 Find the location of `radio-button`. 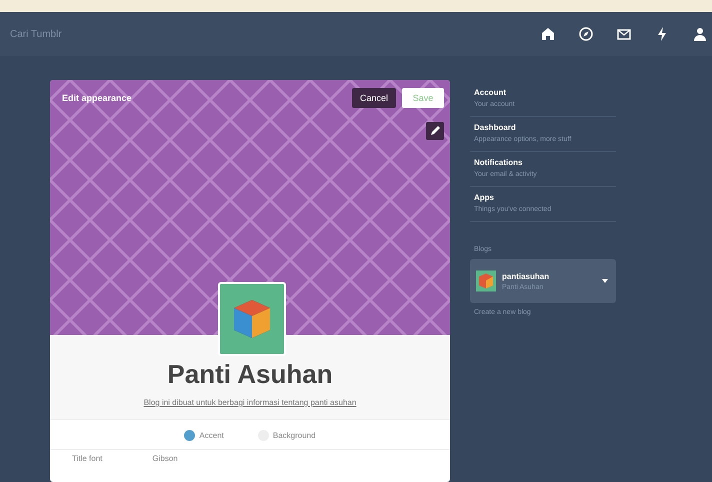

radio-button is located at coordinates (190, 435).